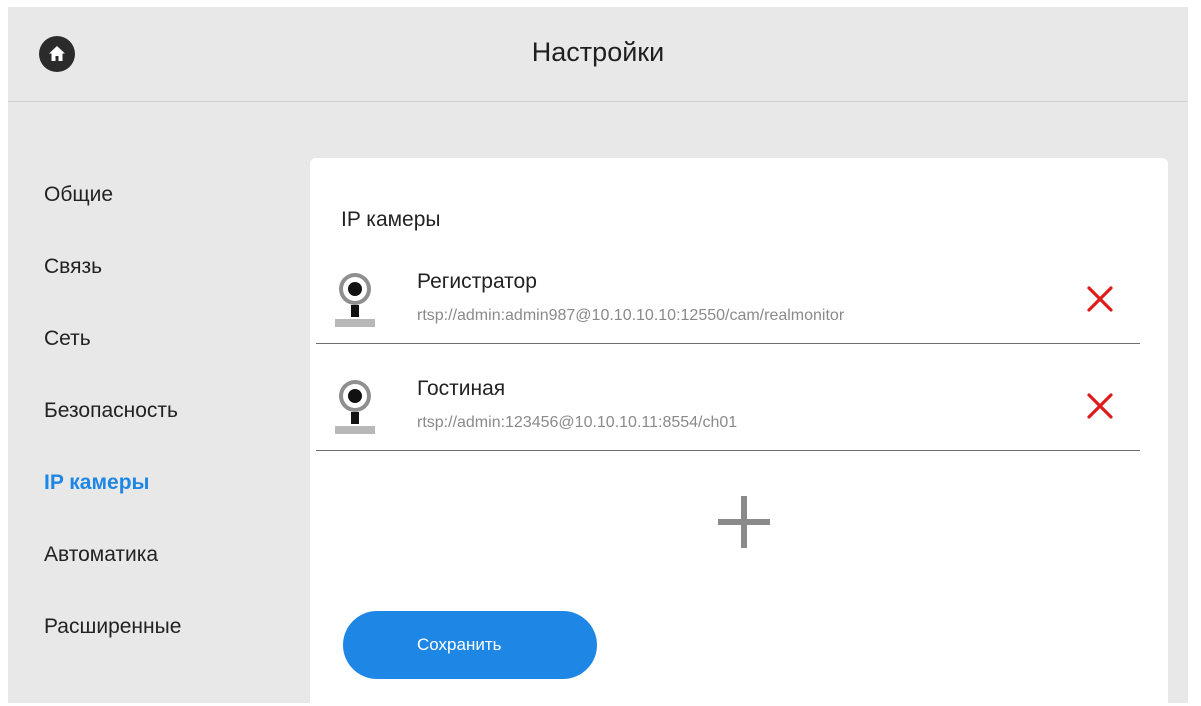 Image resolution: width=1201 pixels, height=706 pixels. Describe the element at coordinates (111, 411) in the screenshot. I see `sidebar-item-security: Безопасность` at that location.